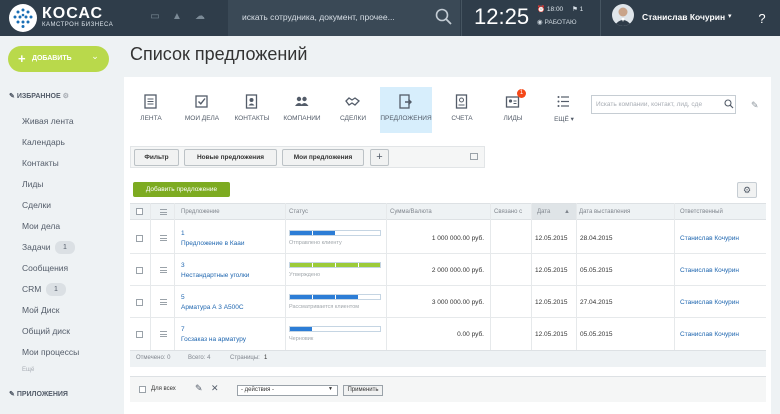 Image resolution: width=780 pixels, height=414 pixels. What do you see at coordinates (50, 352) in the screenshot?
I see `sidebar-item-my-processes: Мои процессы` at bounding box center [50, 352].